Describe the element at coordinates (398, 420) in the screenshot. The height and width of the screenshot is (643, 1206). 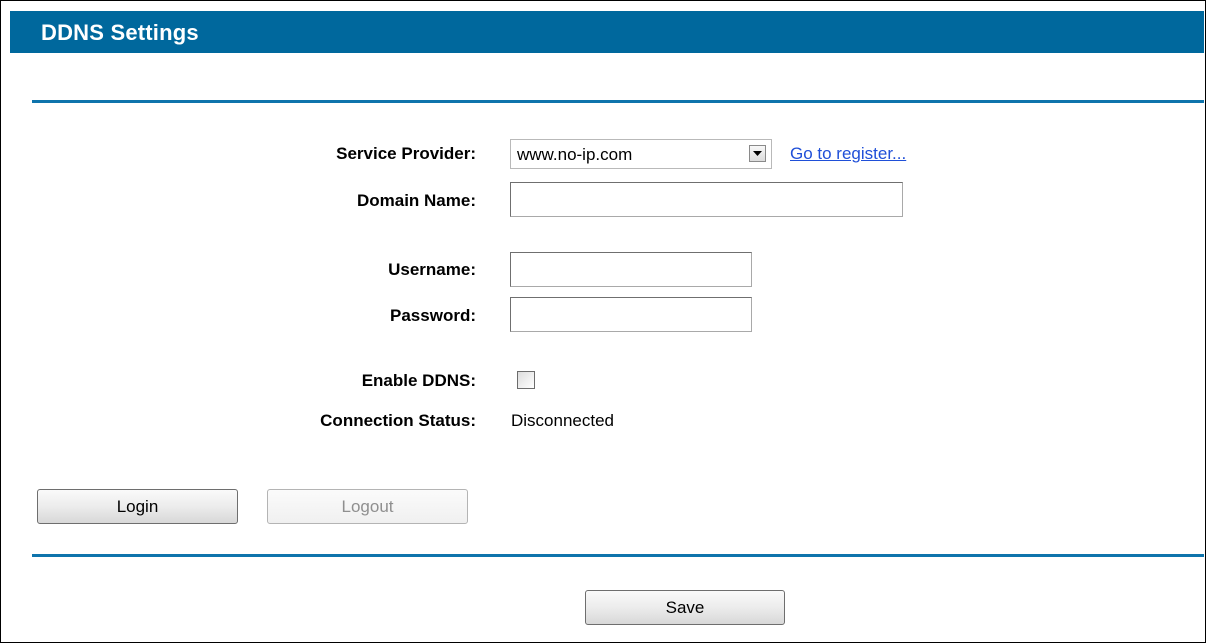
I see `connection-status-label: Connection Status:` at that location.